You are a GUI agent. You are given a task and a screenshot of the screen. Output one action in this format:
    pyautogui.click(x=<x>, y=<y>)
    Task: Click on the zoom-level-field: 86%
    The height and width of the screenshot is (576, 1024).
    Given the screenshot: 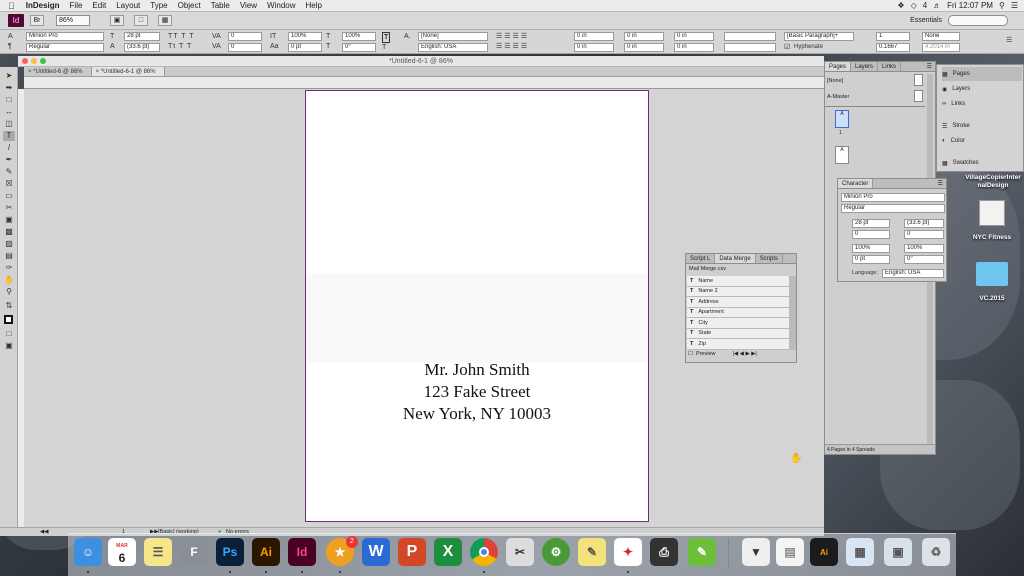 What is the action you would take?
    pyautogui.click(x=73, y=20)
    